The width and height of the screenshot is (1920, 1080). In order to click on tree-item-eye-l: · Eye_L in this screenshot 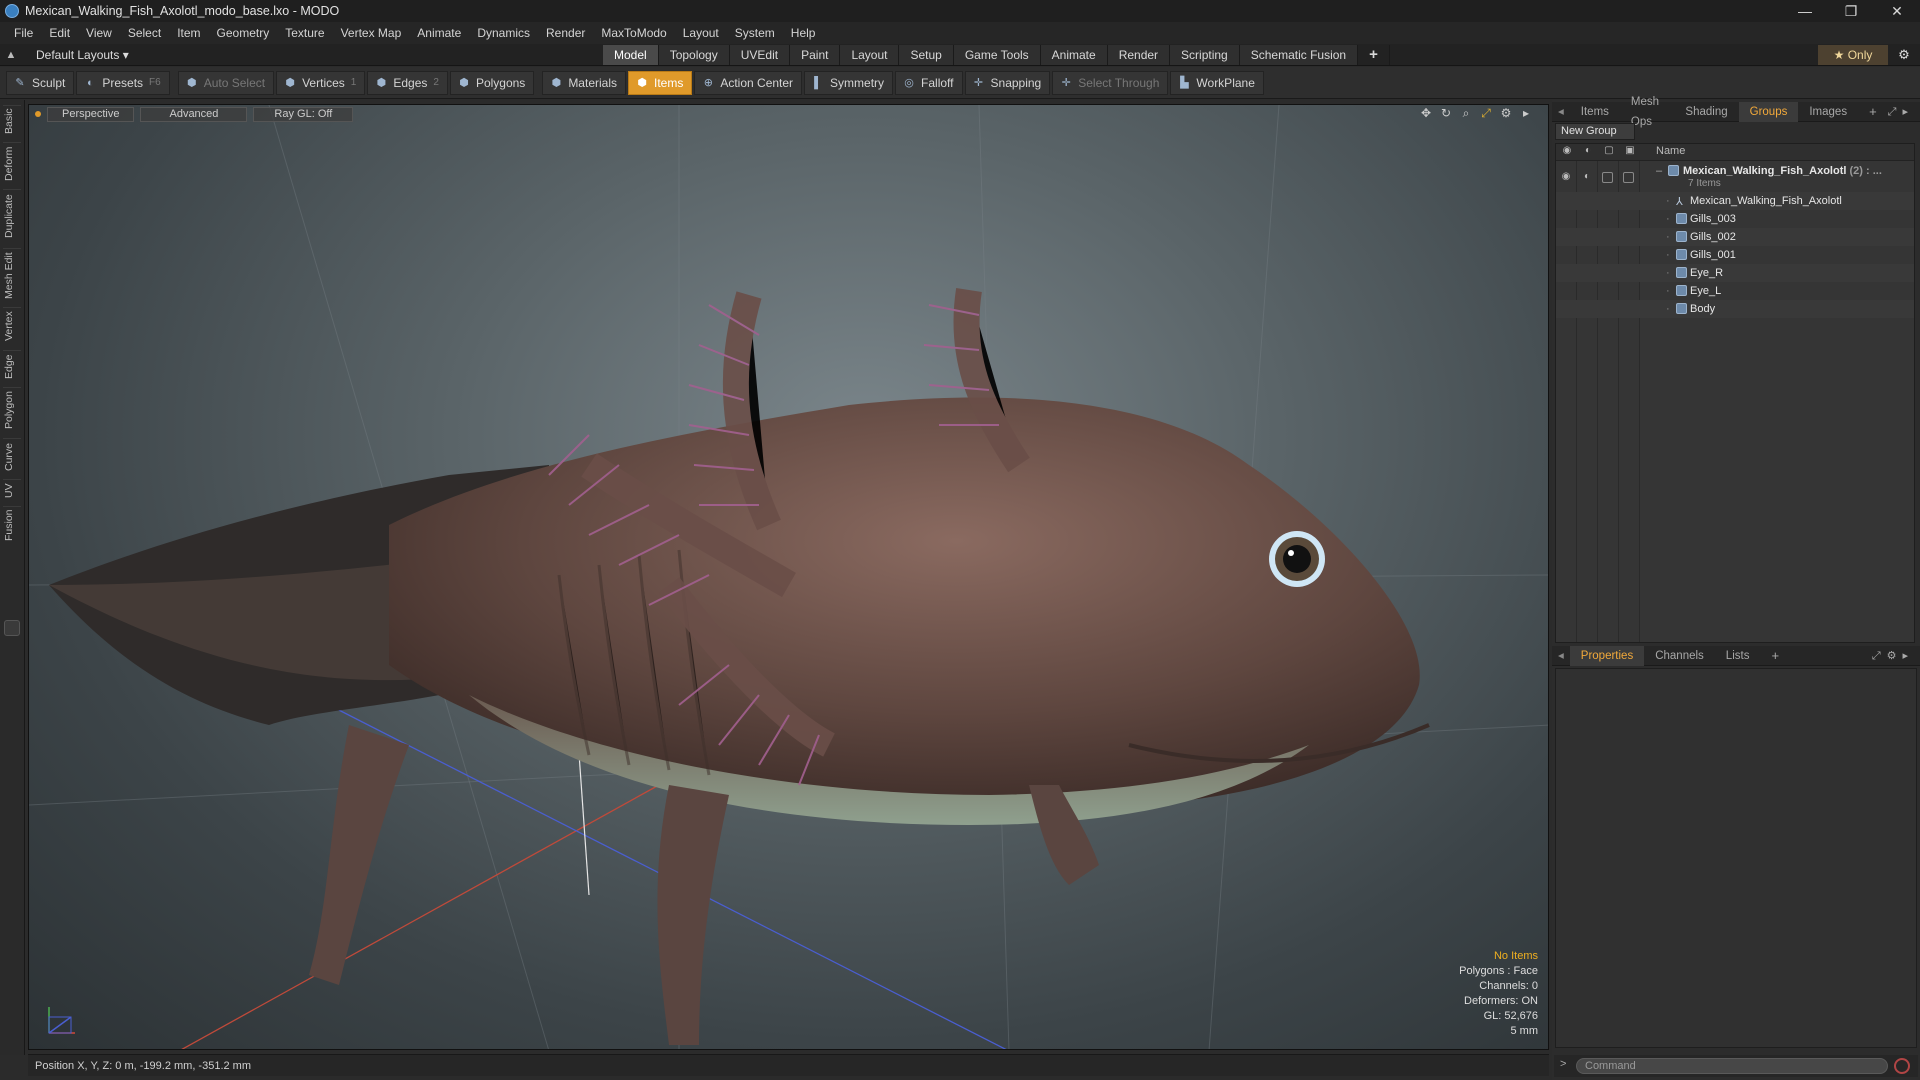, I will do `click(1735, 291)`.